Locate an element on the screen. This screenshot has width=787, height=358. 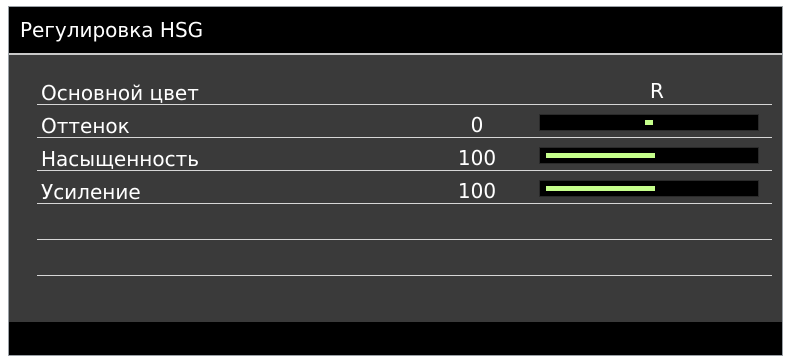
saturation-slider-fill is located at coordinates (600, 155).